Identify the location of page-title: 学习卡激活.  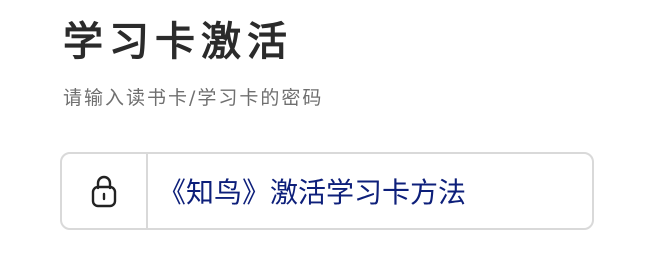
(178, 41).